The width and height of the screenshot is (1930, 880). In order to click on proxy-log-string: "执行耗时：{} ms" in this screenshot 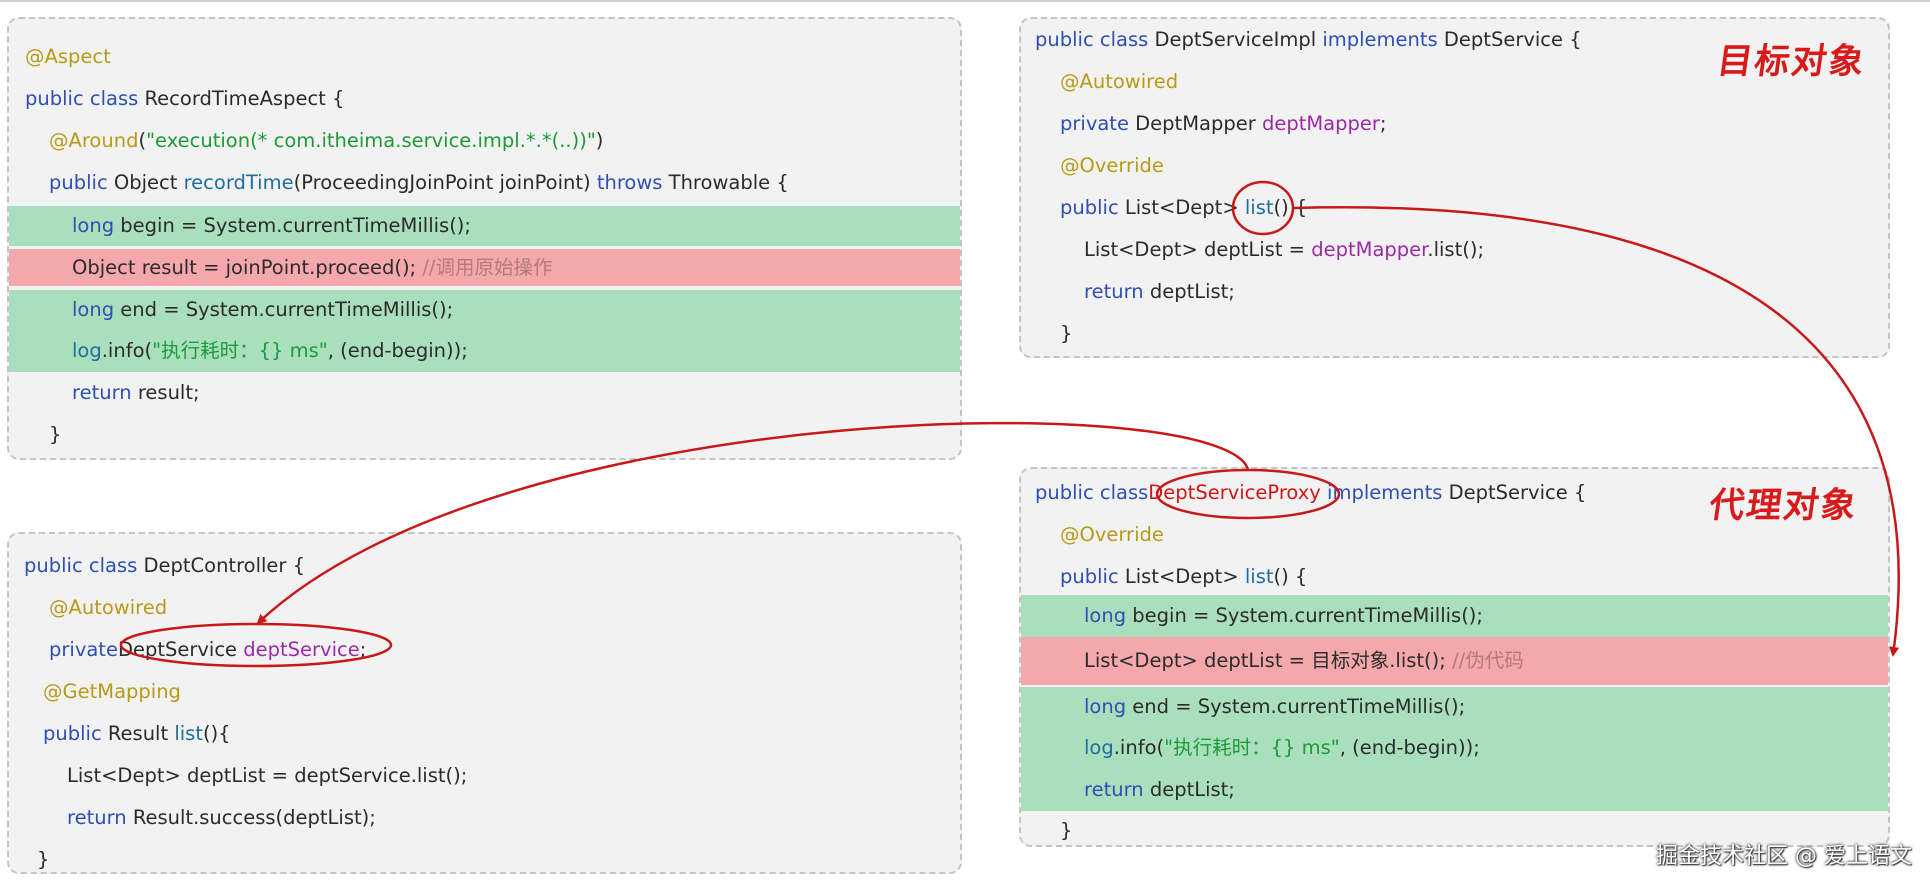, I will do `click(1252, 747)`.